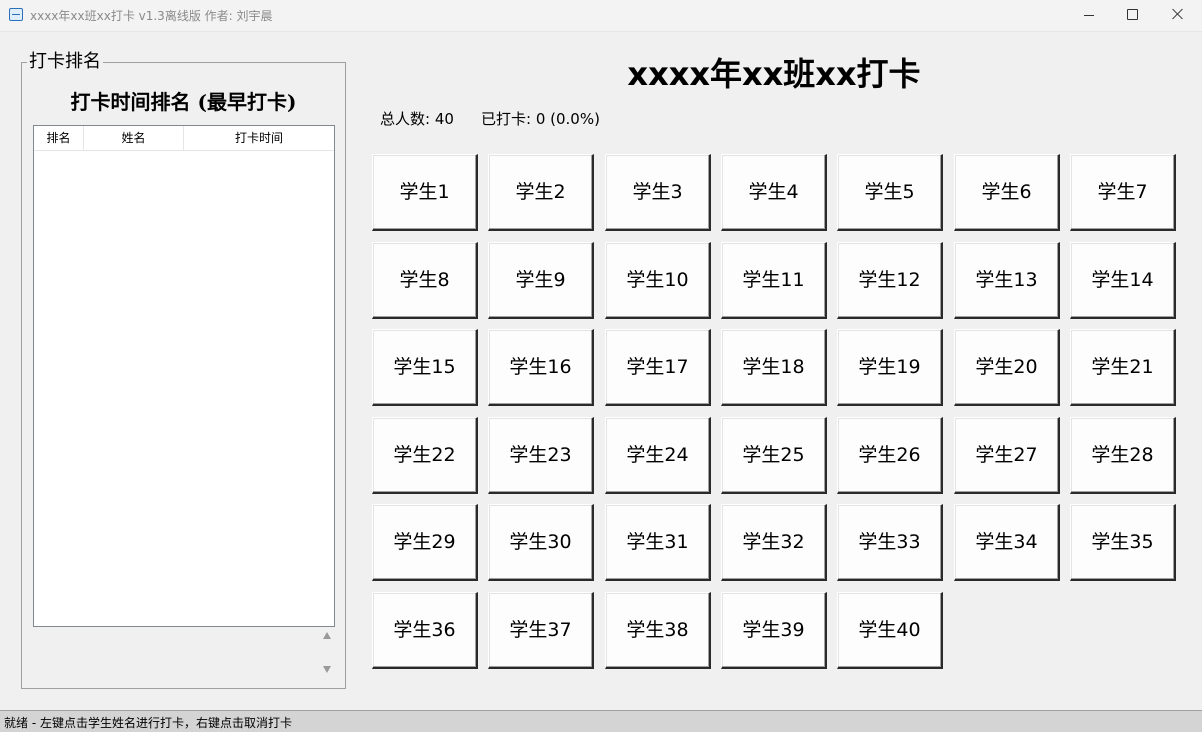  I want to click on minimize-icon, so click(1089, 15).